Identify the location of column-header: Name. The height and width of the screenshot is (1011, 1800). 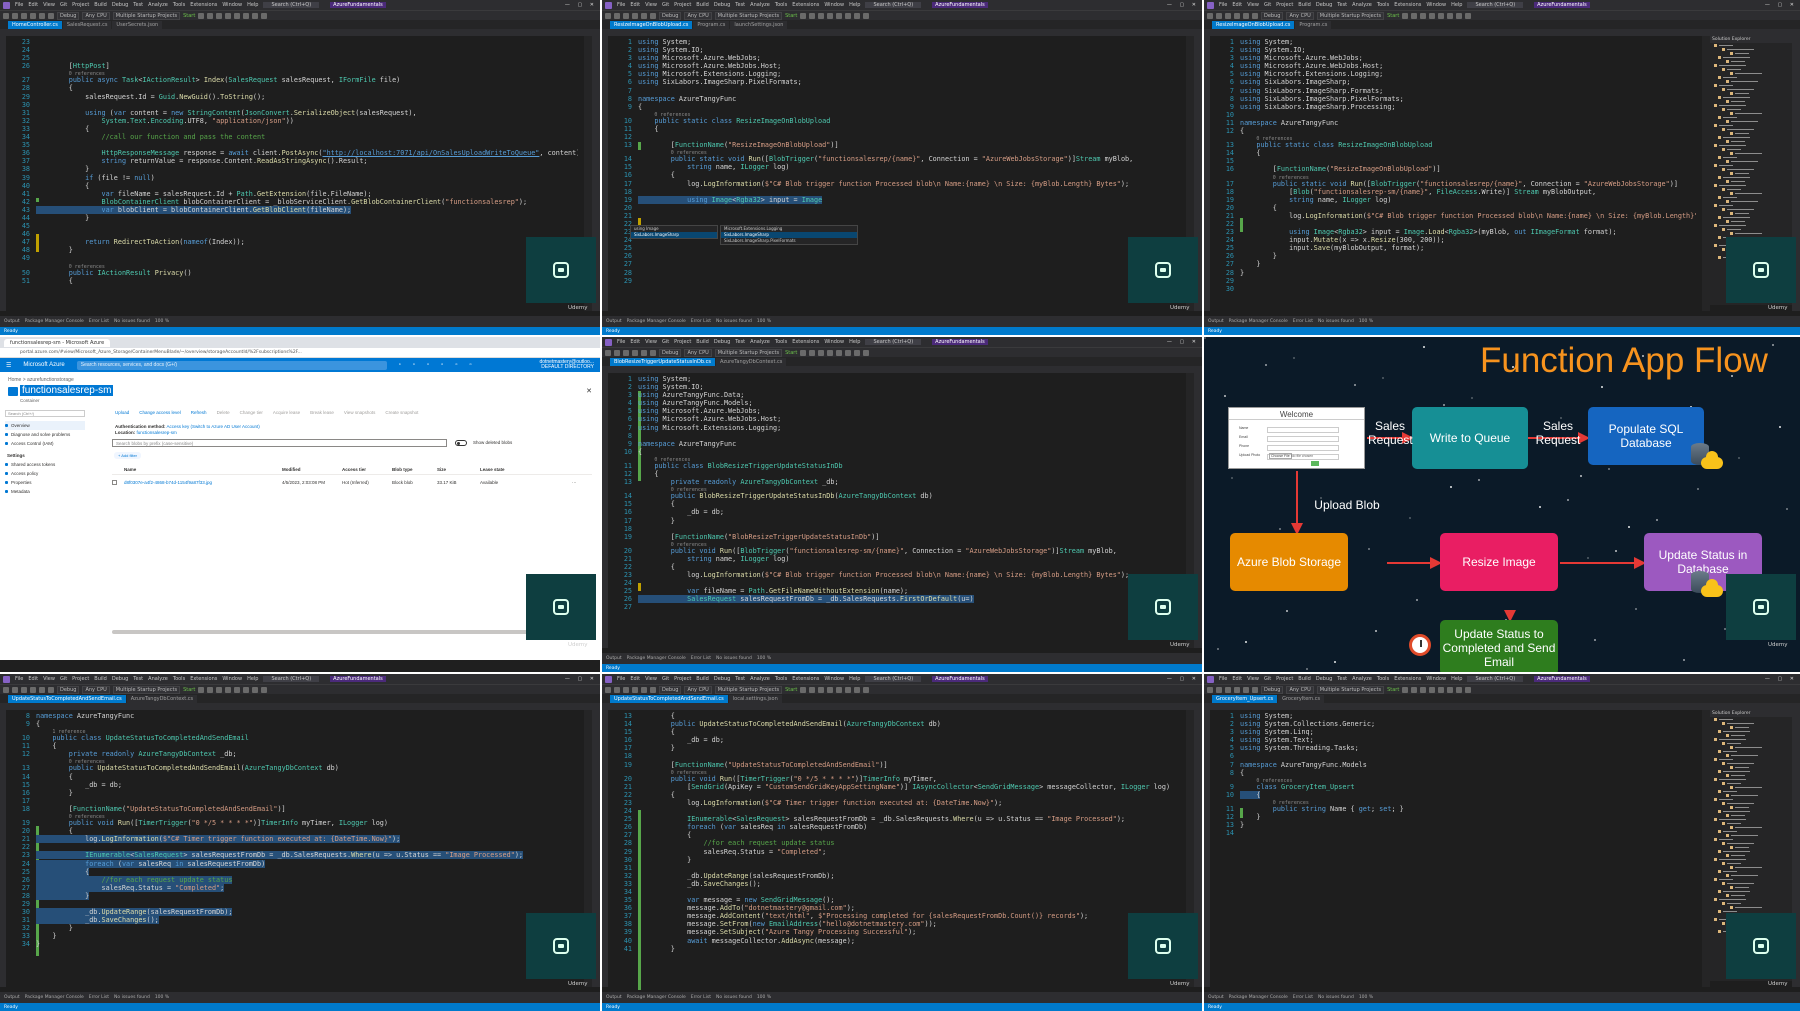
(130, 469).